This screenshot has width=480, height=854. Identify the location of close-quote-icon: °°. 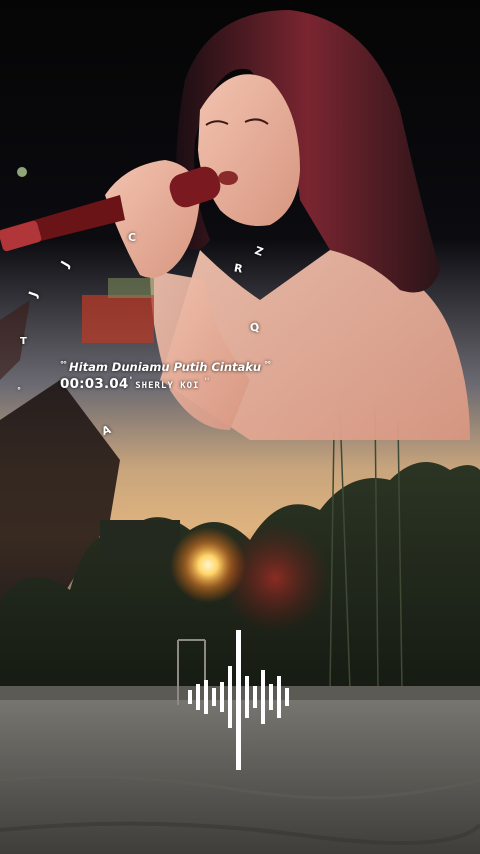
(267, 364).